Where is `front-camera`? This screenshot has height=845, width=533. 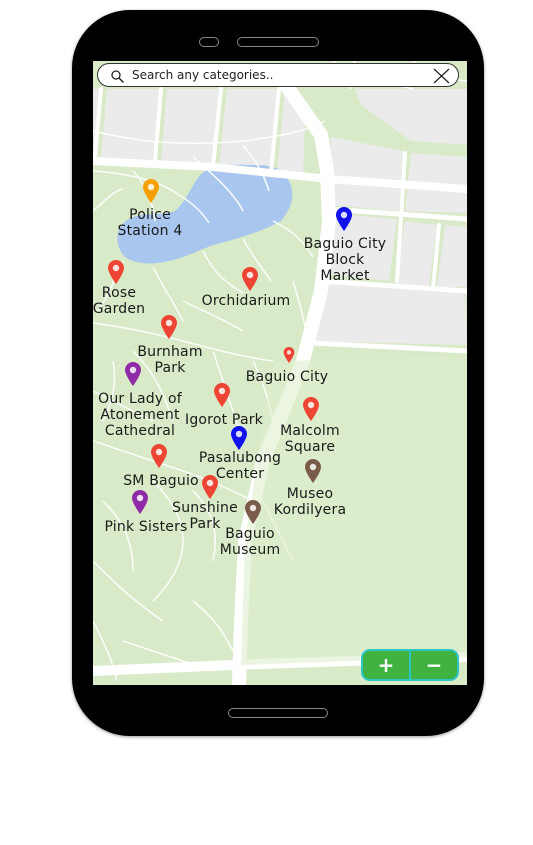
front-camera is located at coordinates (209, 42).